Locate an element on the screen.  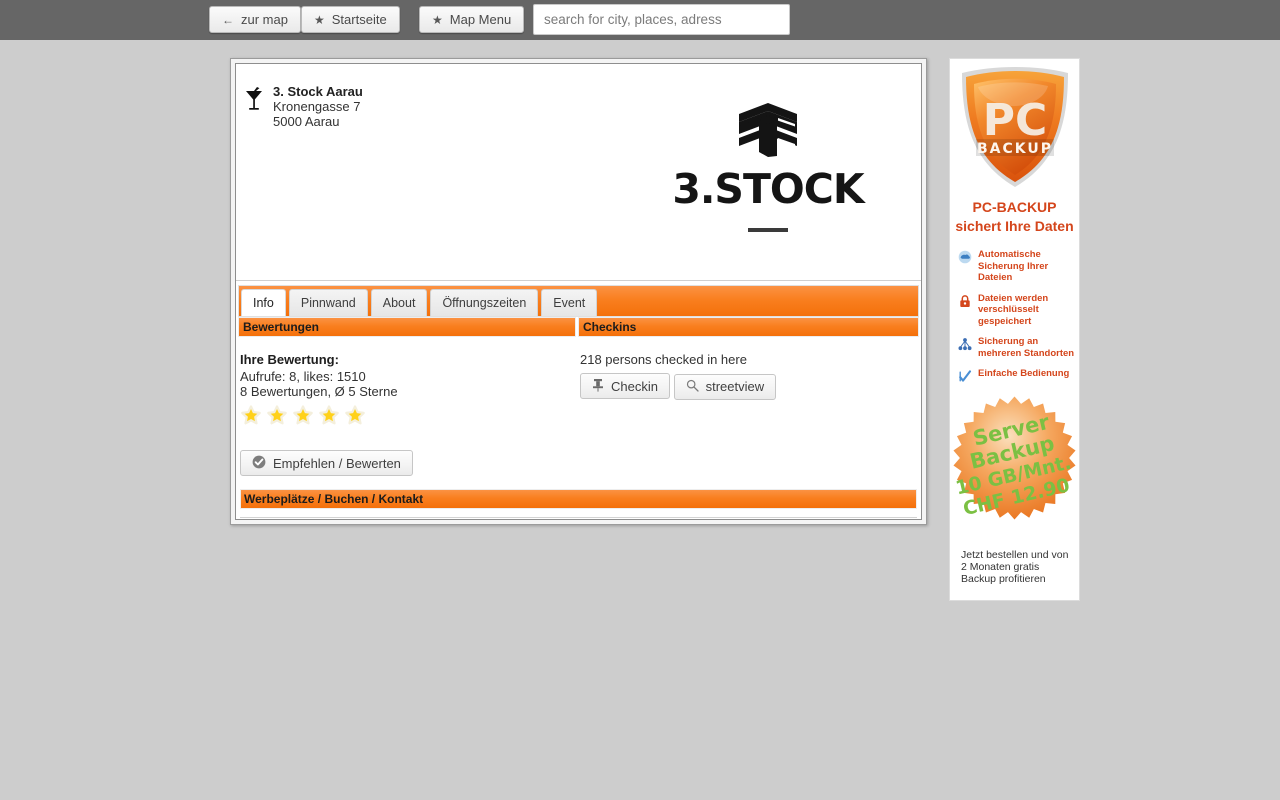
ratings-summary: 8 Bewertungen, Ø 5 Sterne is located at coordinates (319, 391).